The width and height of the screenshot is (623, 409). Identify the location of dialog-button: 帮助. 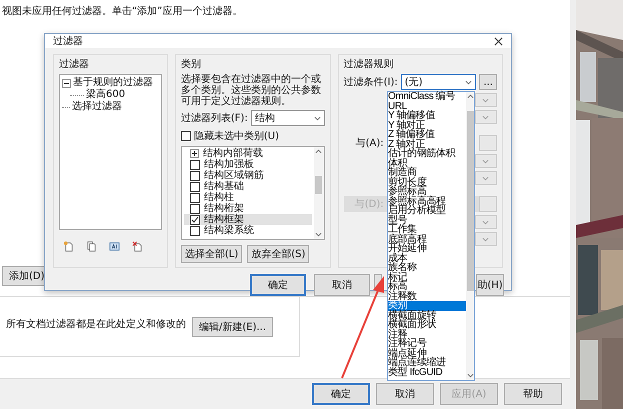
(533, 394).